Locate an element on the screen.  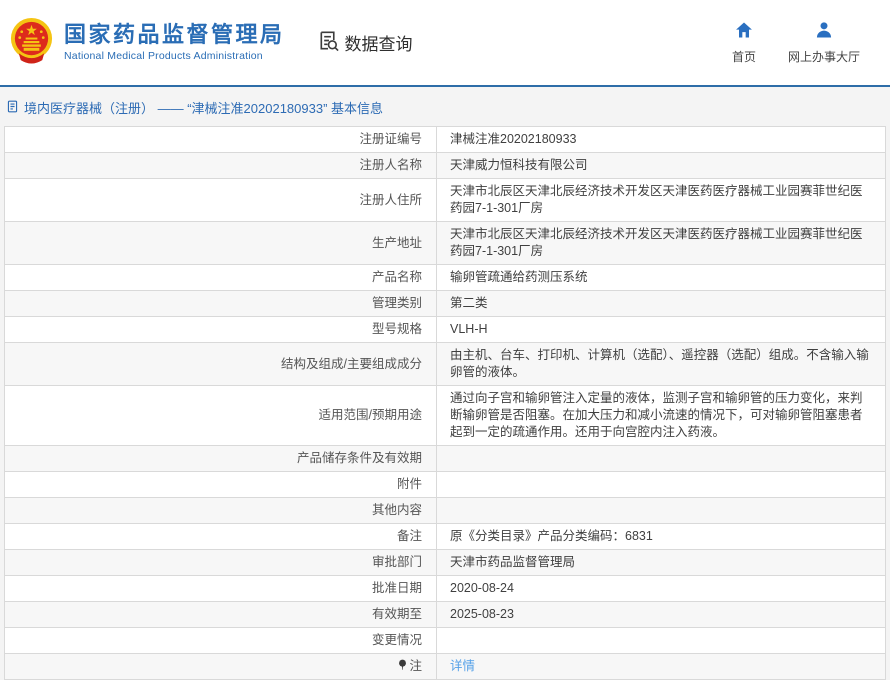
data-query-label: 数据查询 is located at coordinates (378, 44).